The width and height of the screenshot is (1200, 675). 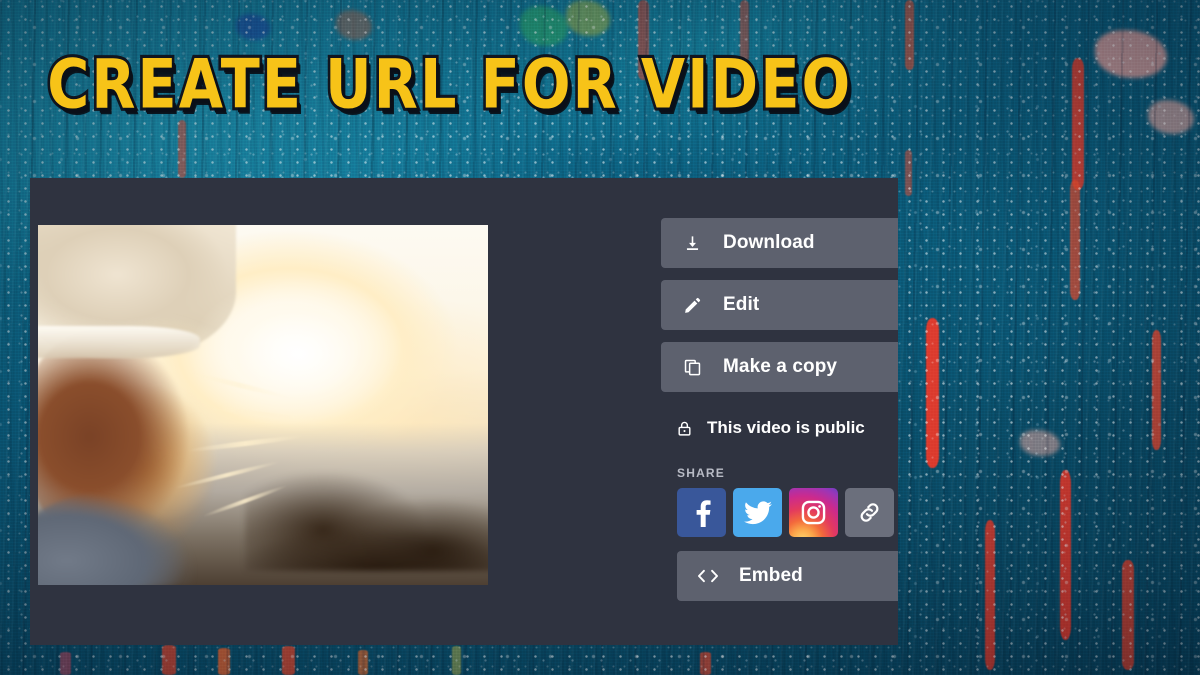 I want to click on copy-icon, so click(x=692, y=367).